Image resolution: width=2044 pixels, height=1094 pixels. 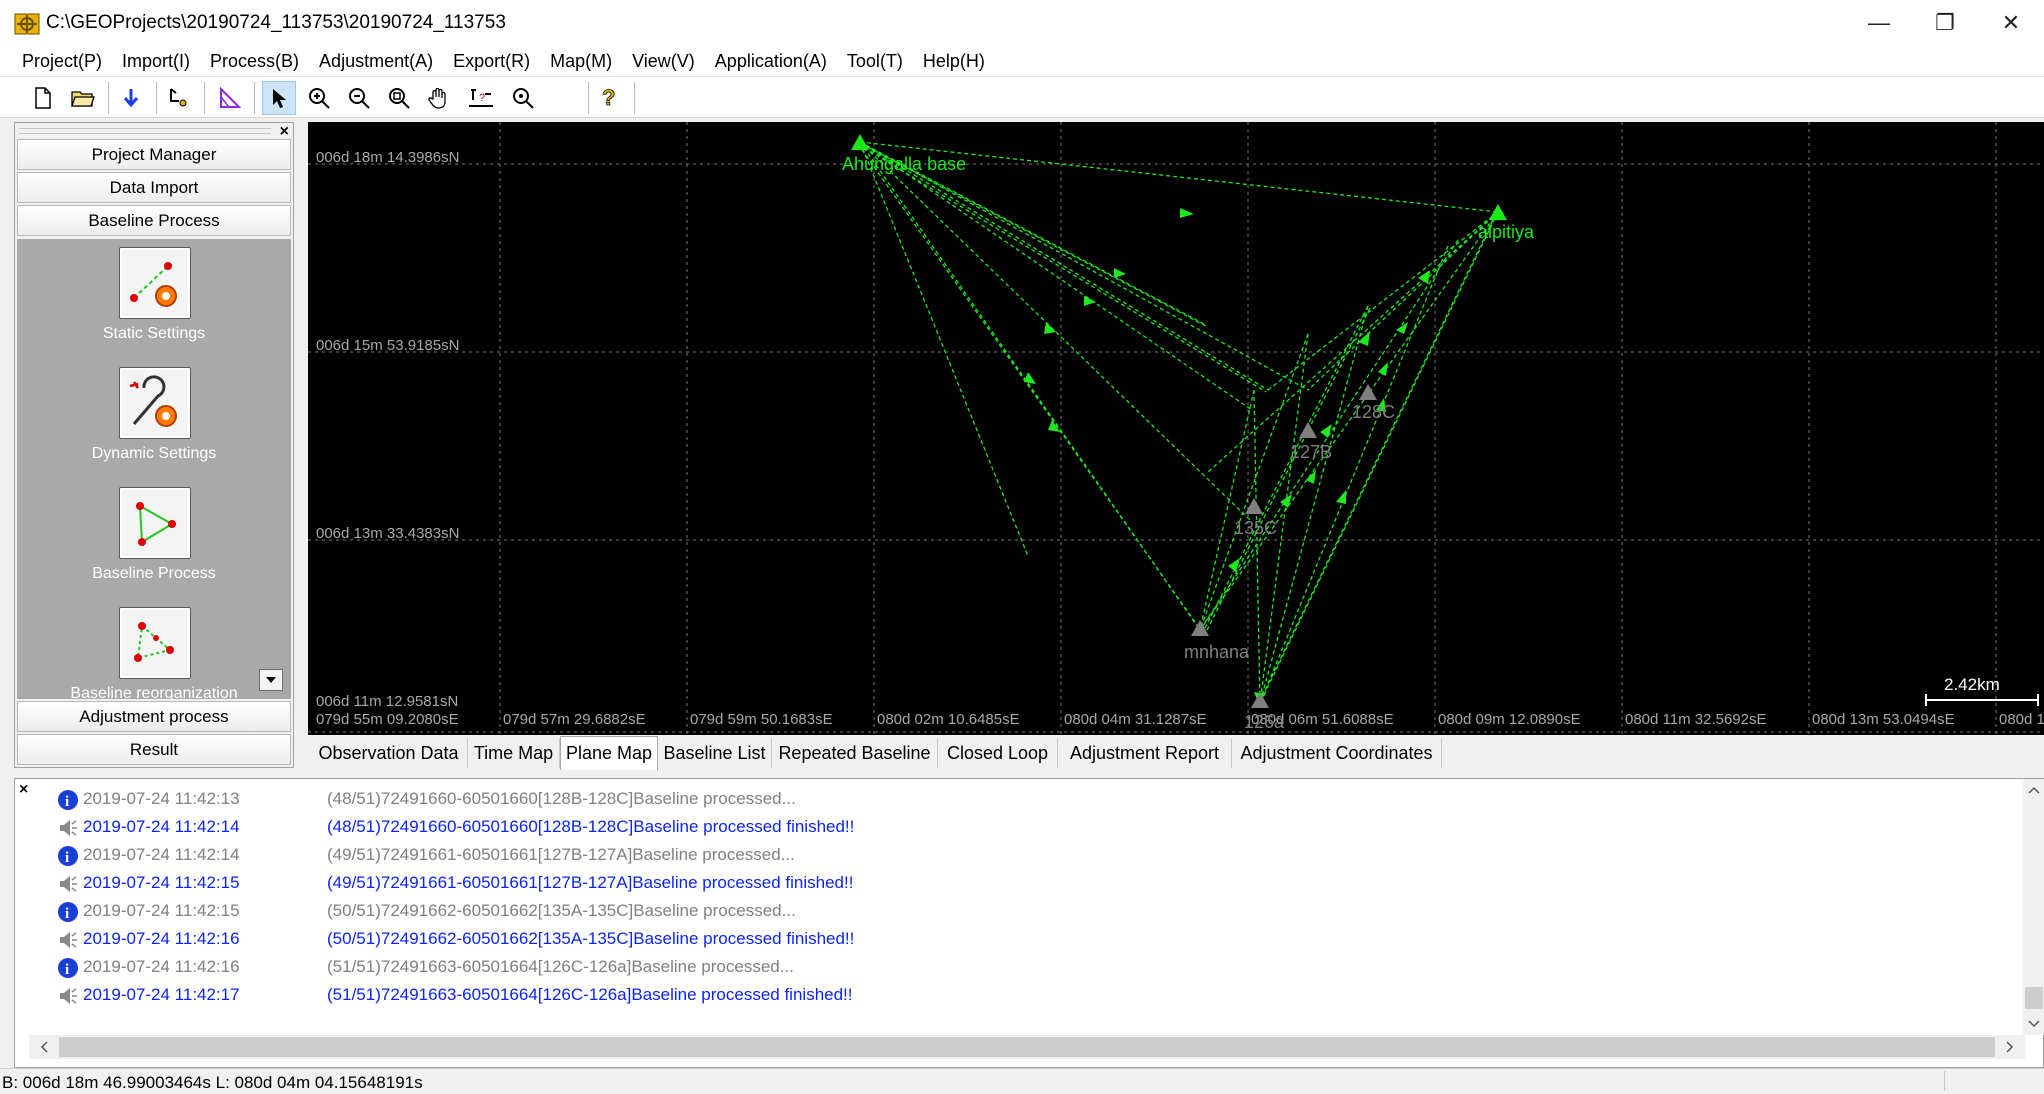 I want to click on tab-adjustment-coordinates: Adjustment Coordinates, so click(x=1337, y=753).